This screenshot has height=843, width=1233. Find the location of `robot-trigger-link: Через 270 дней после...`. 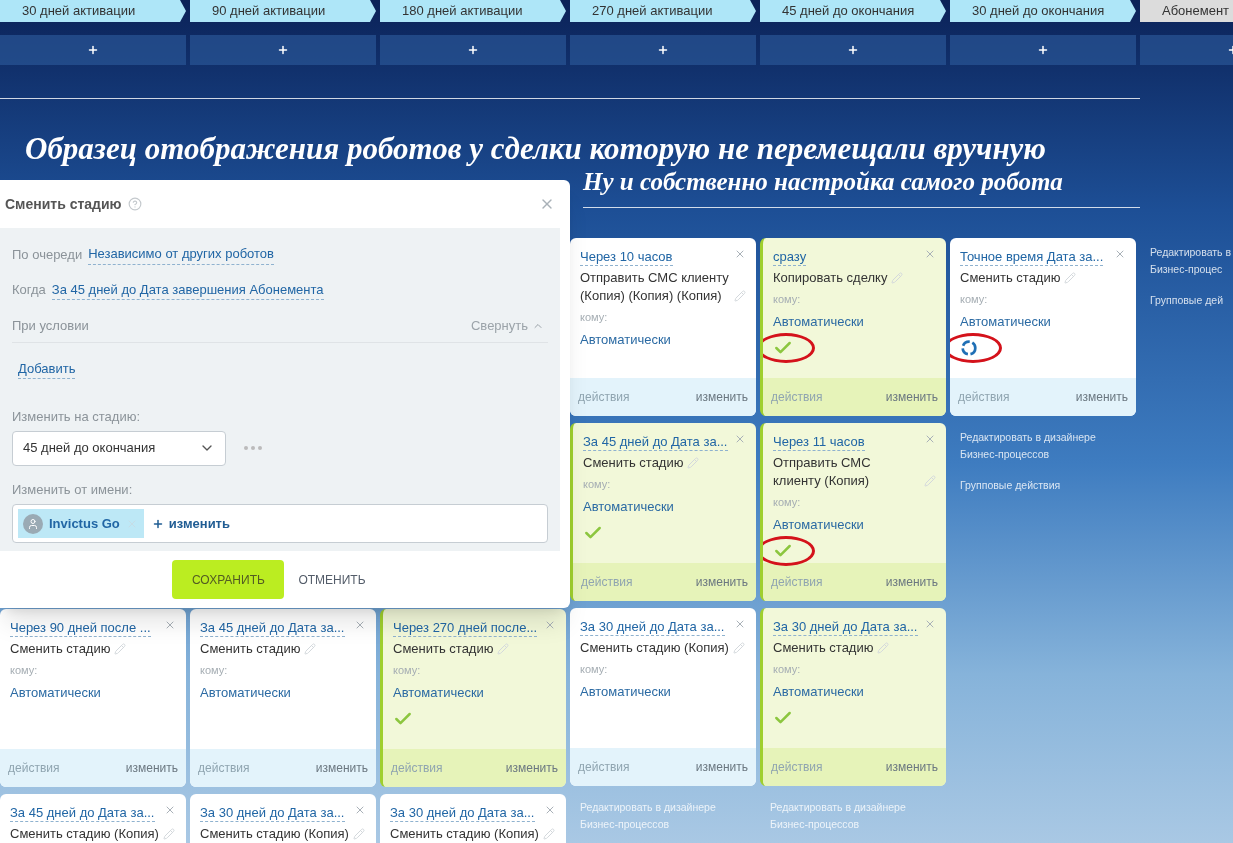

robot-trigger-link: Через 270 дней после... is located at coordinates (465, 628).